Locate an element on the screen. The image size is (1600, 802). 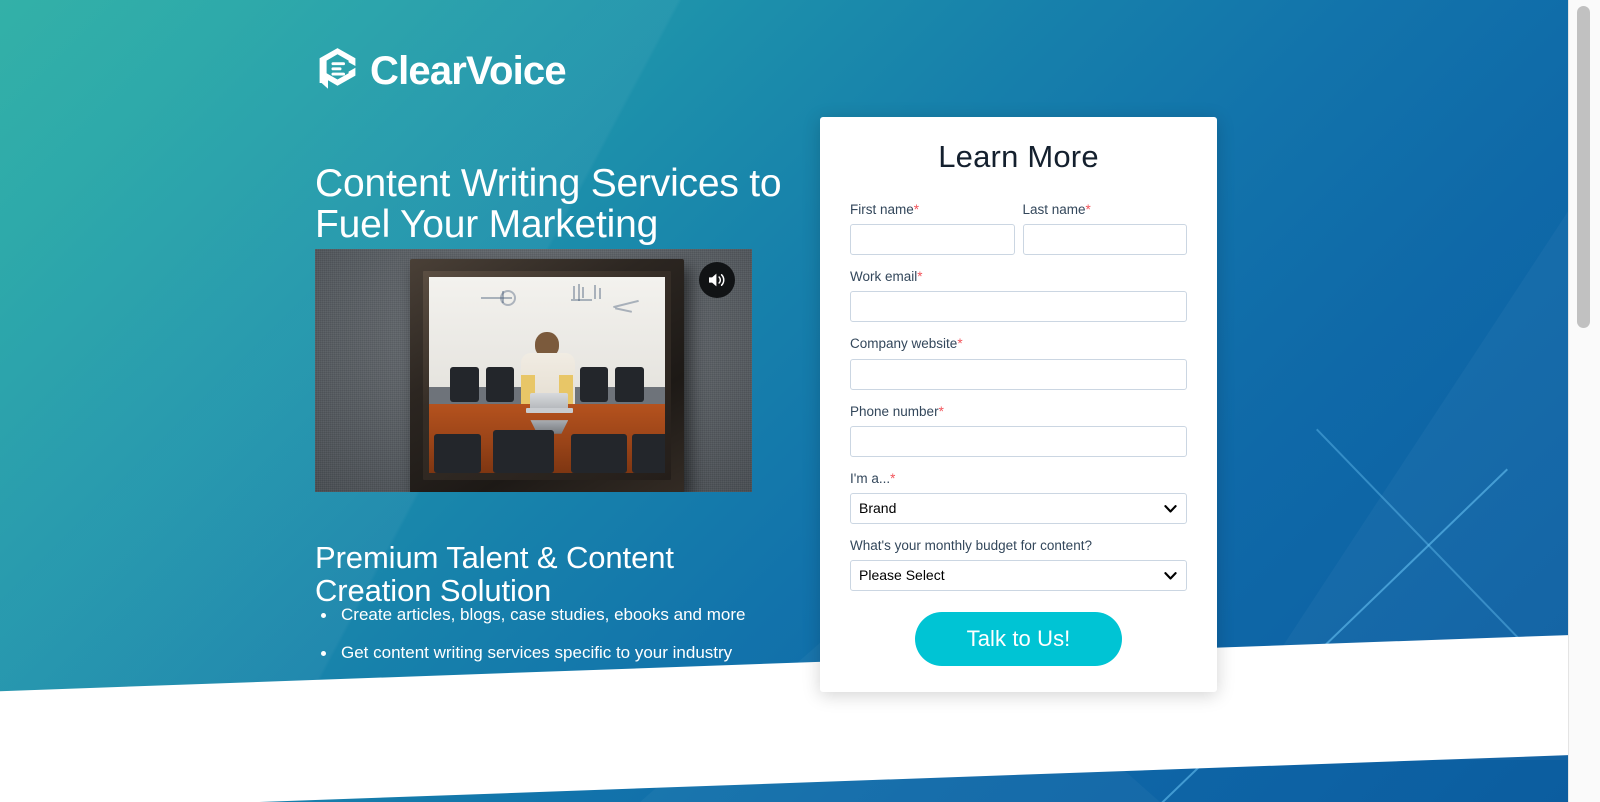
scrollbar-thumb is located at coordinates (1583, 167).